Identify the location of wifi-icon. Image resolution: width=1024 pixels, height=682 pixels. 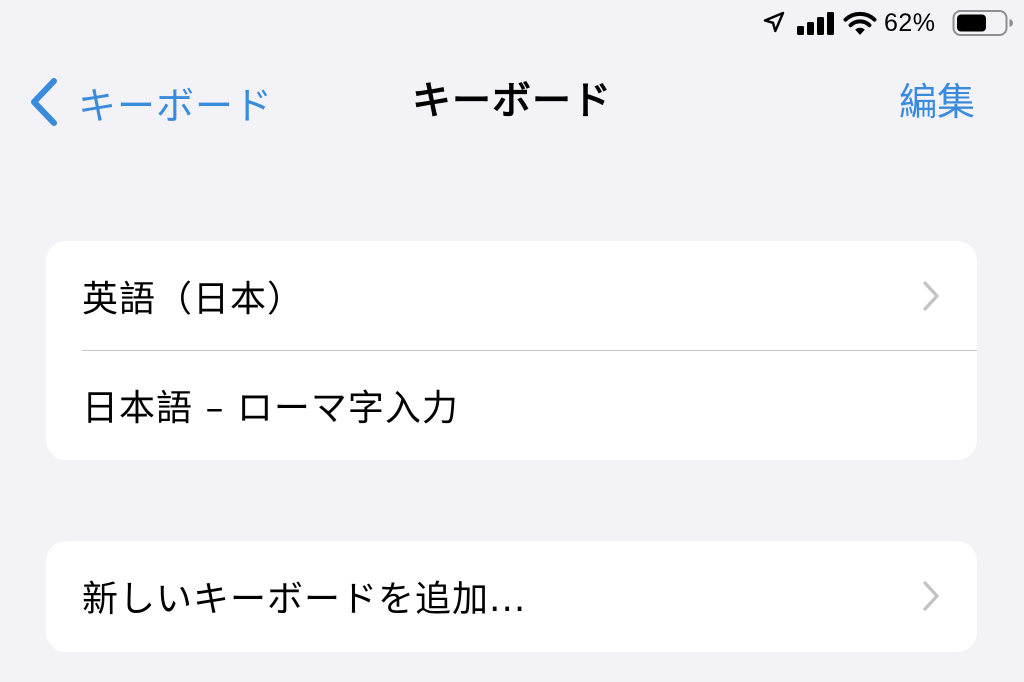
(860, 23).